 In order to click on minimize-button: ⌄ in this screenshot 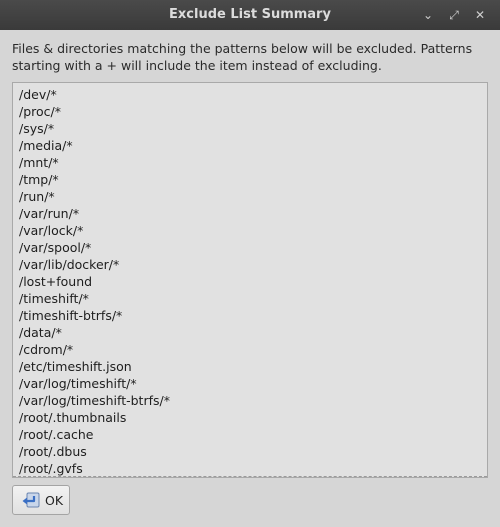, I will do `click(428, 15)`.